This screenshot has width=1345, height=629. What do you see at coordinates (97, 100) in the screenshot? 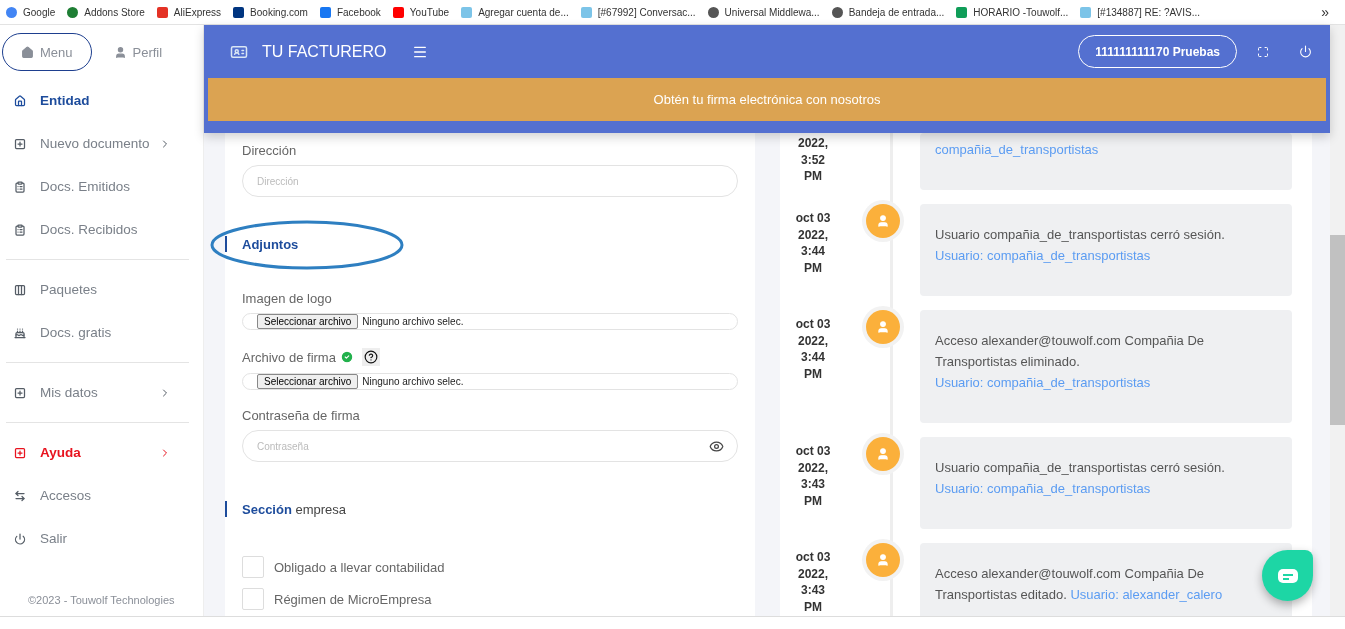
I see `sidebar-item: Entidad` at bounding box center [97, 100].